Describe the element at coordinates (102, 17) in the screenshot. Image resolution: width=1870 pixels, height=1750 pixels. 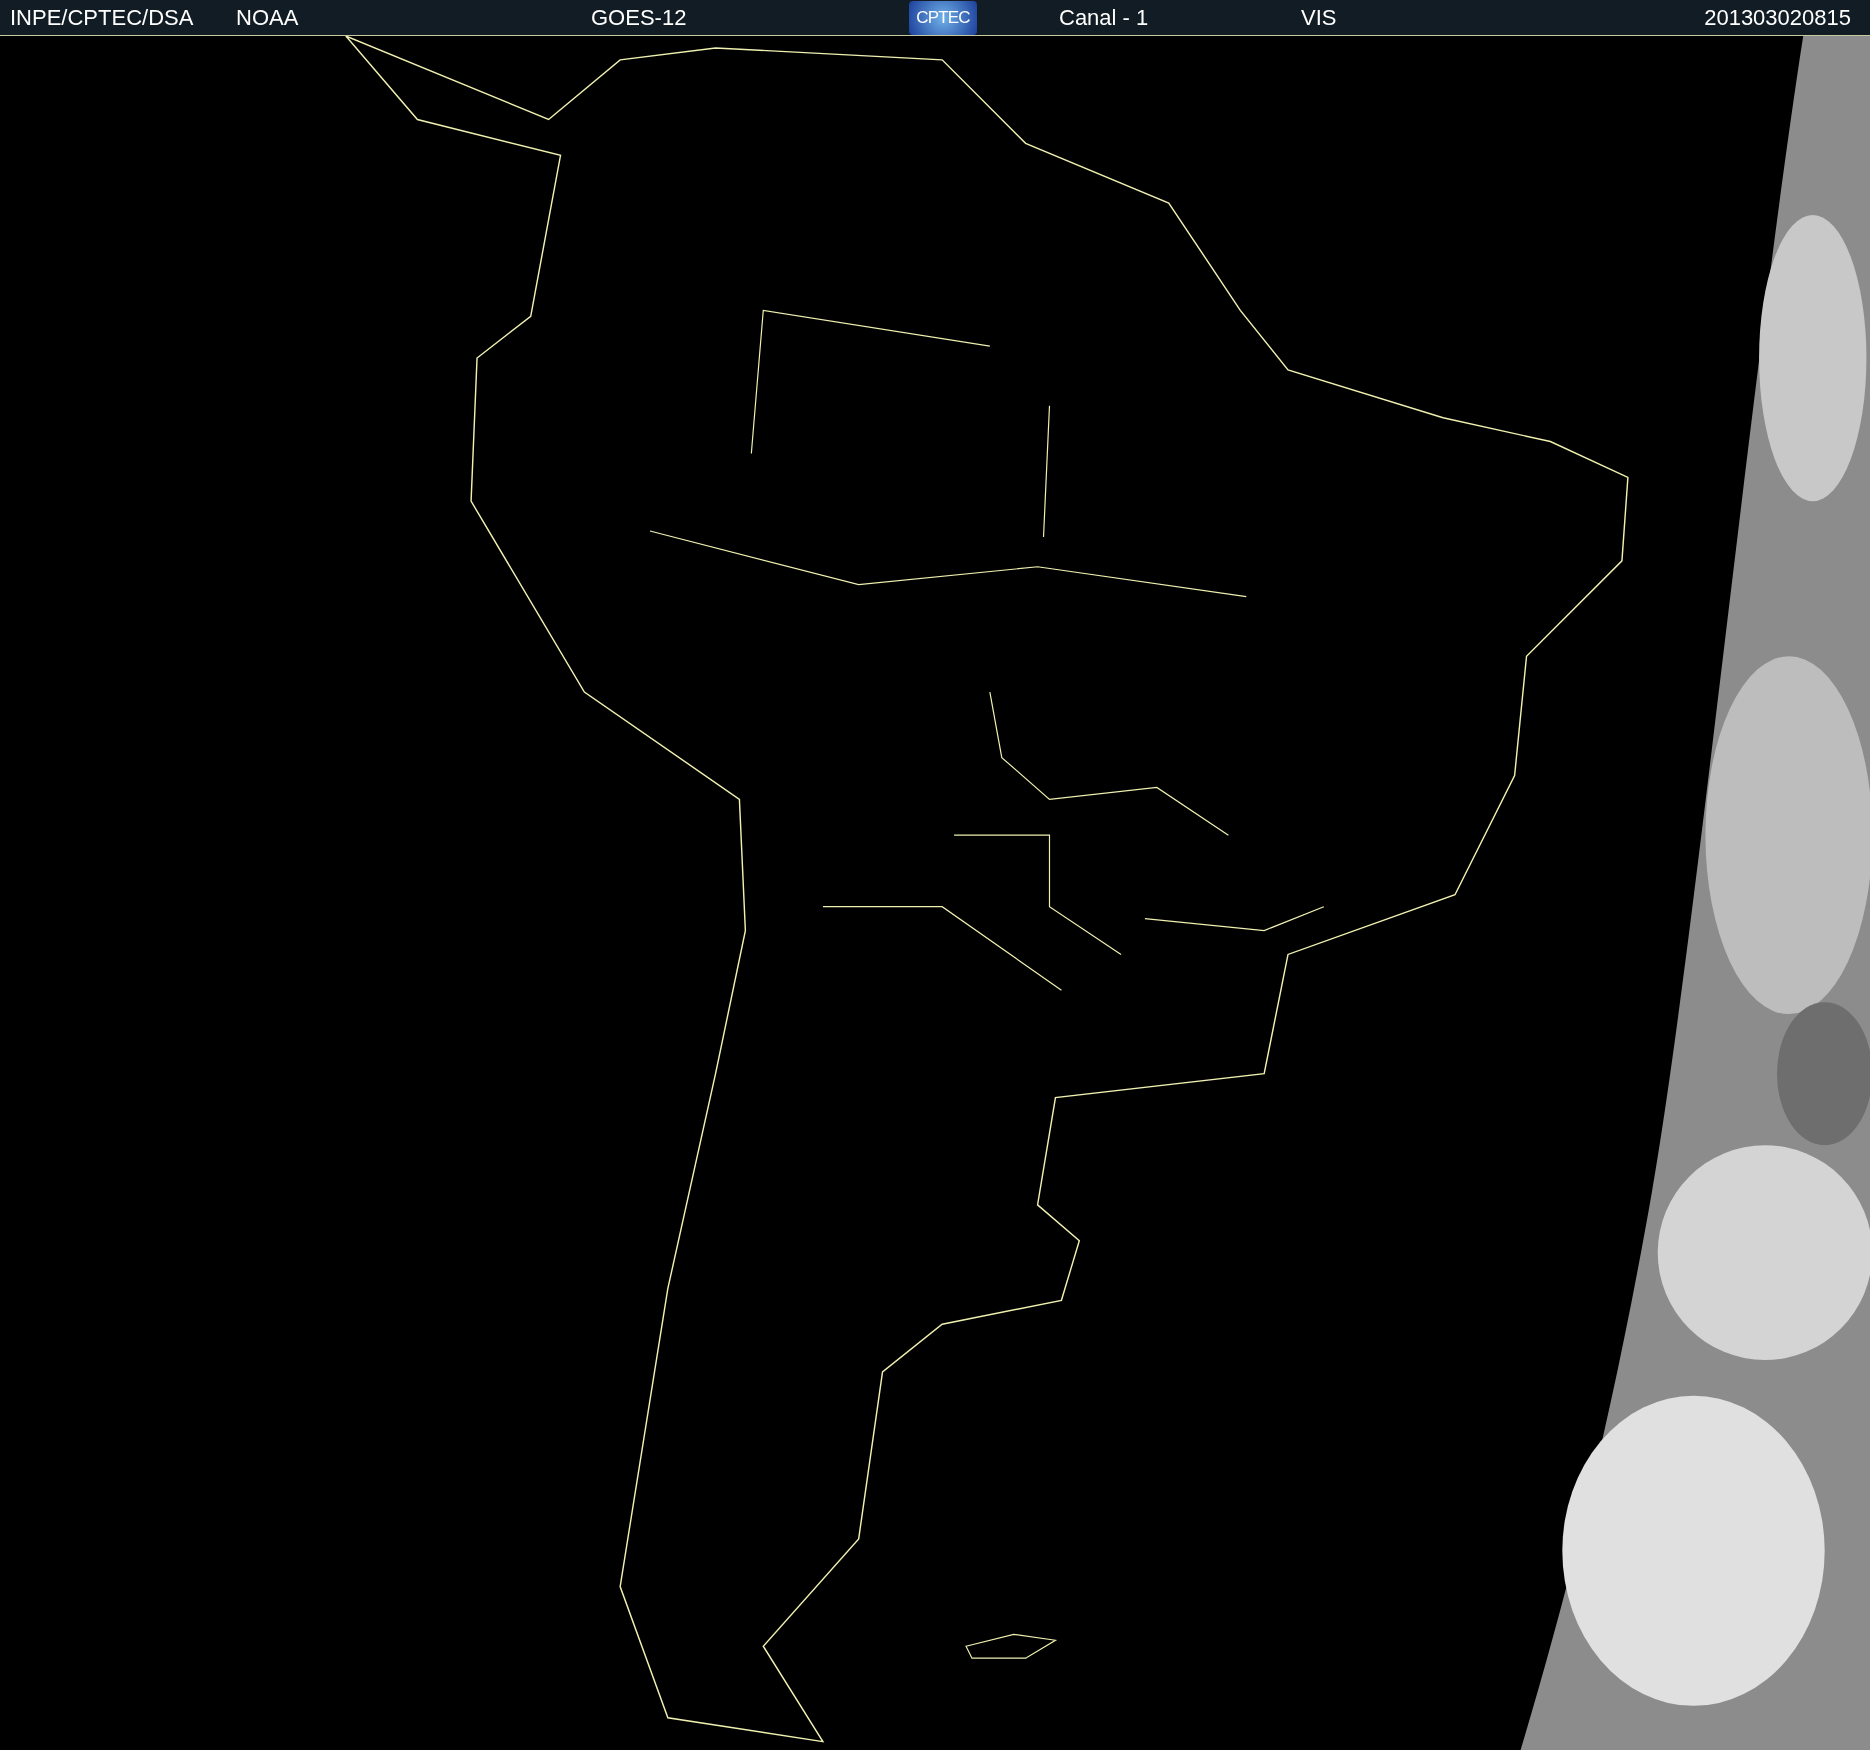
I see `header-label: INPE/CPTEC/DSA` at that location.